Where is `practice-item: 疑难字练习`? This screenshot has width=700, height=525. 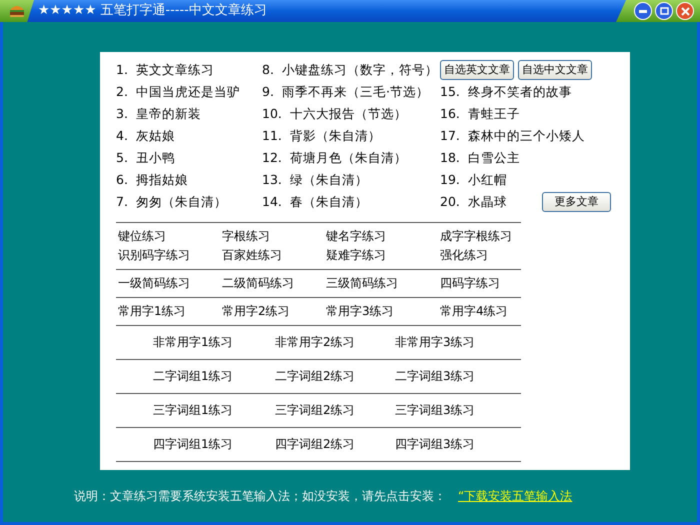 practice-item: 疑难字练习 is located at coordinates (383, 255).